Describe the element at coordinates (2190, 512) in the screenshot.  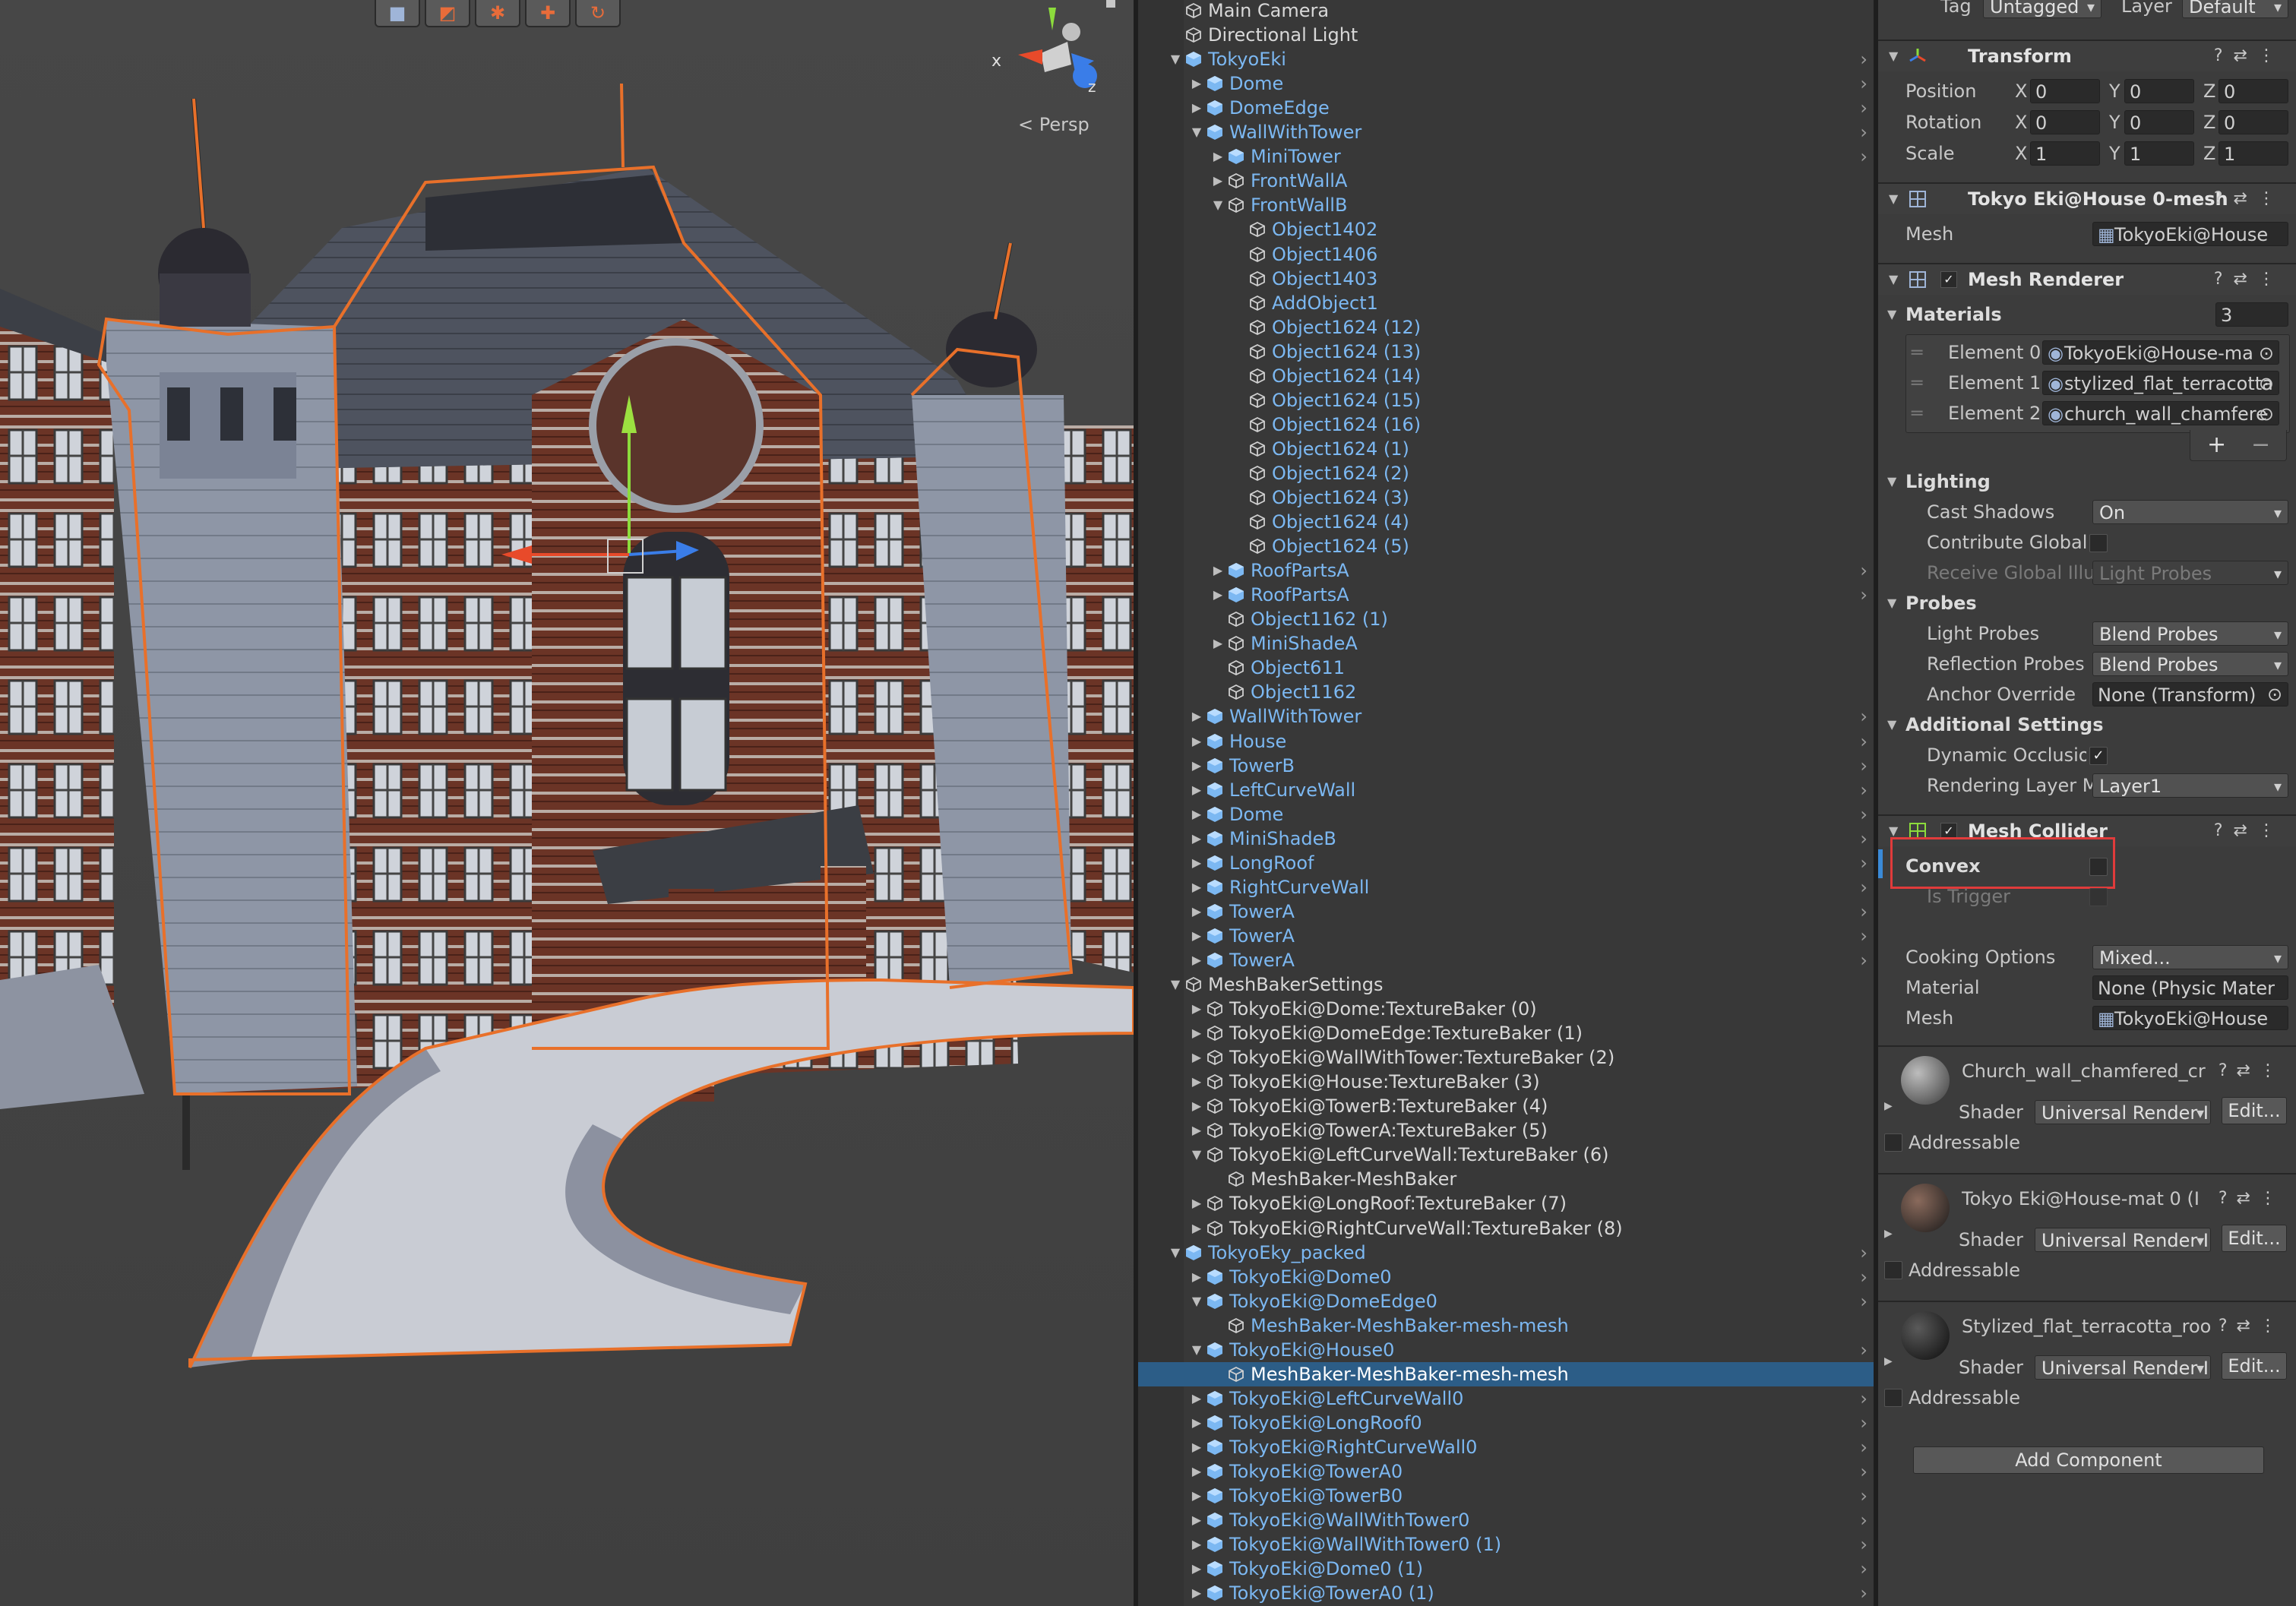
I see `cast-shadows-dropdown: On` at that location.